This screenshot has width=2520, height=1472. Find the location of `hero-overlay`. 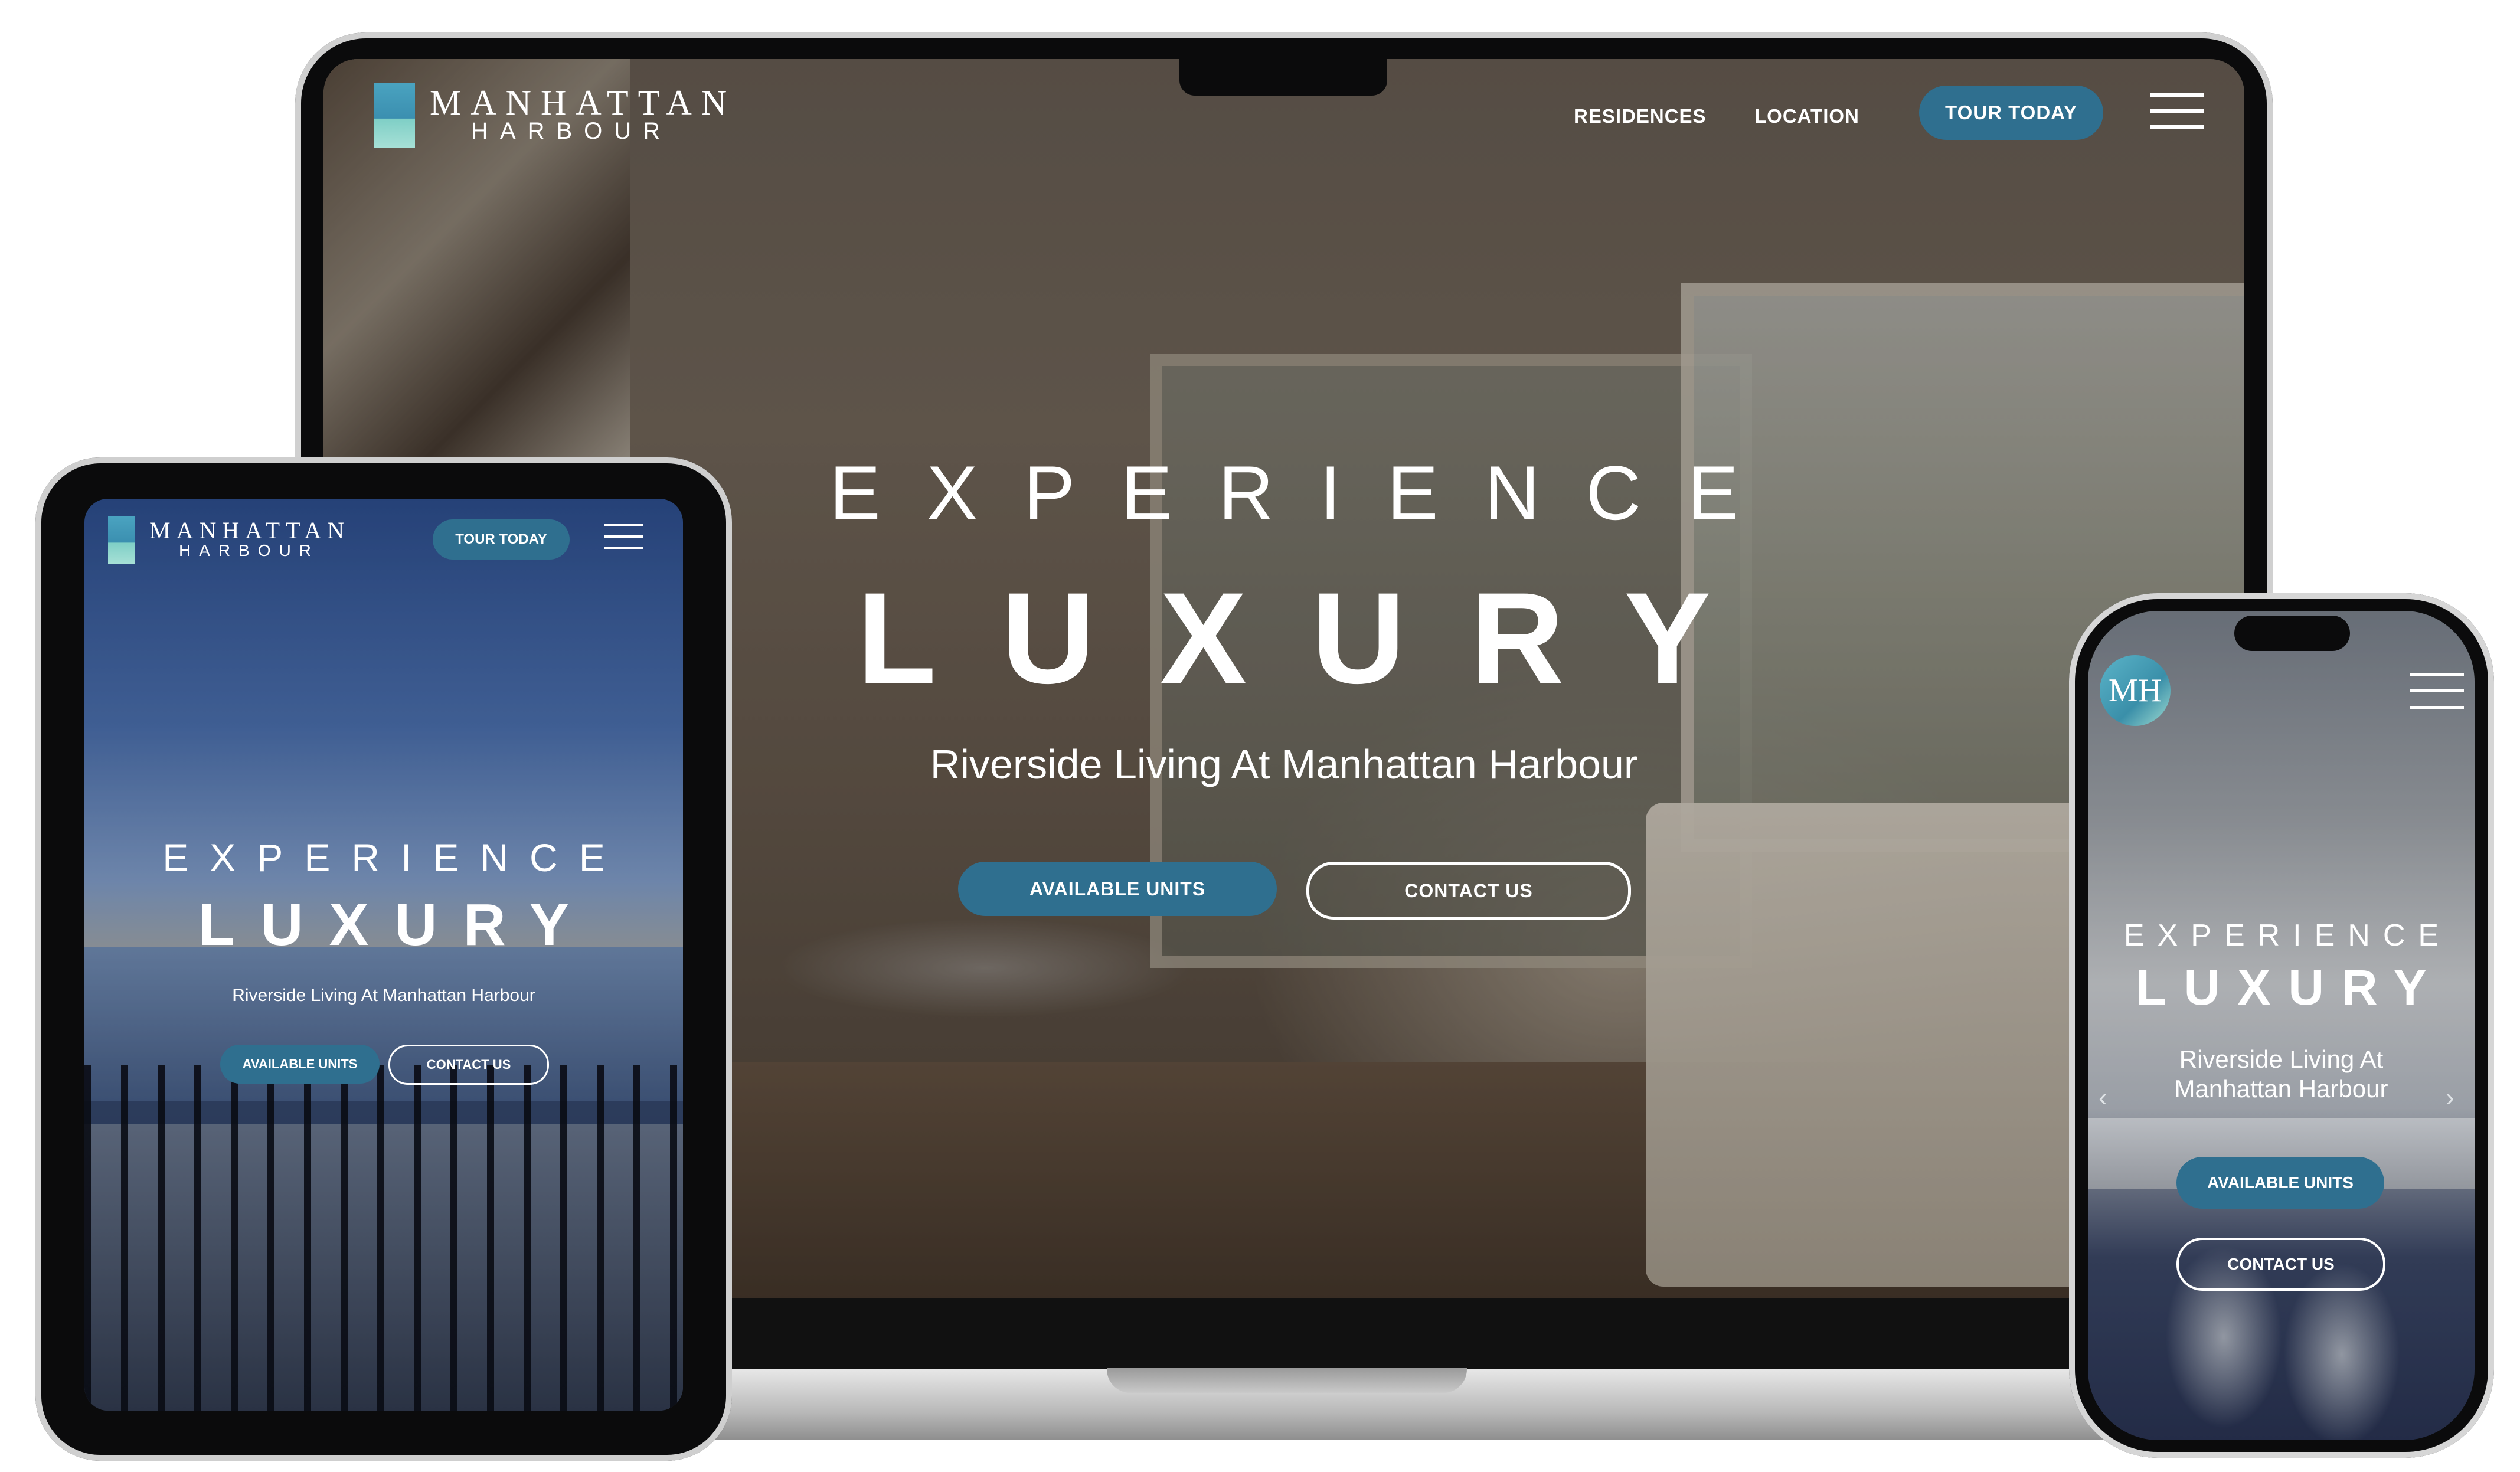

hero-overlay is located at coordinates (2281, 1025).